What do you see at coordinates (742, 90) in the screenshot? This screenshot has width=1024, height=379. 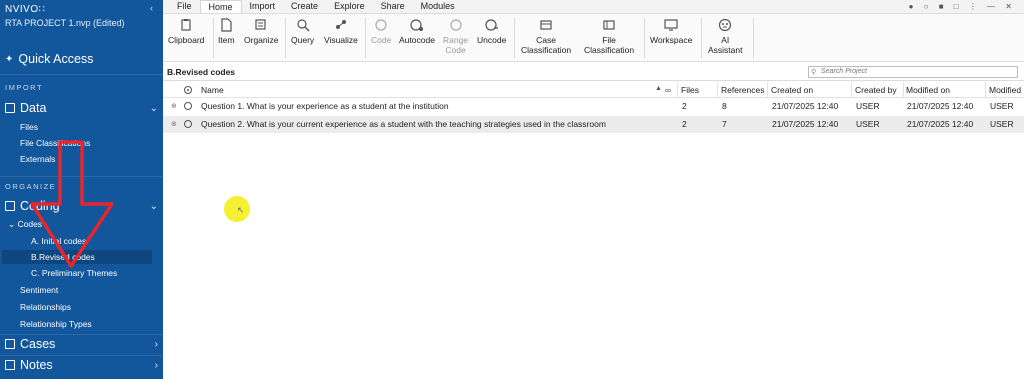 I see `column-header-references: References` at bounding box center [742, 90].